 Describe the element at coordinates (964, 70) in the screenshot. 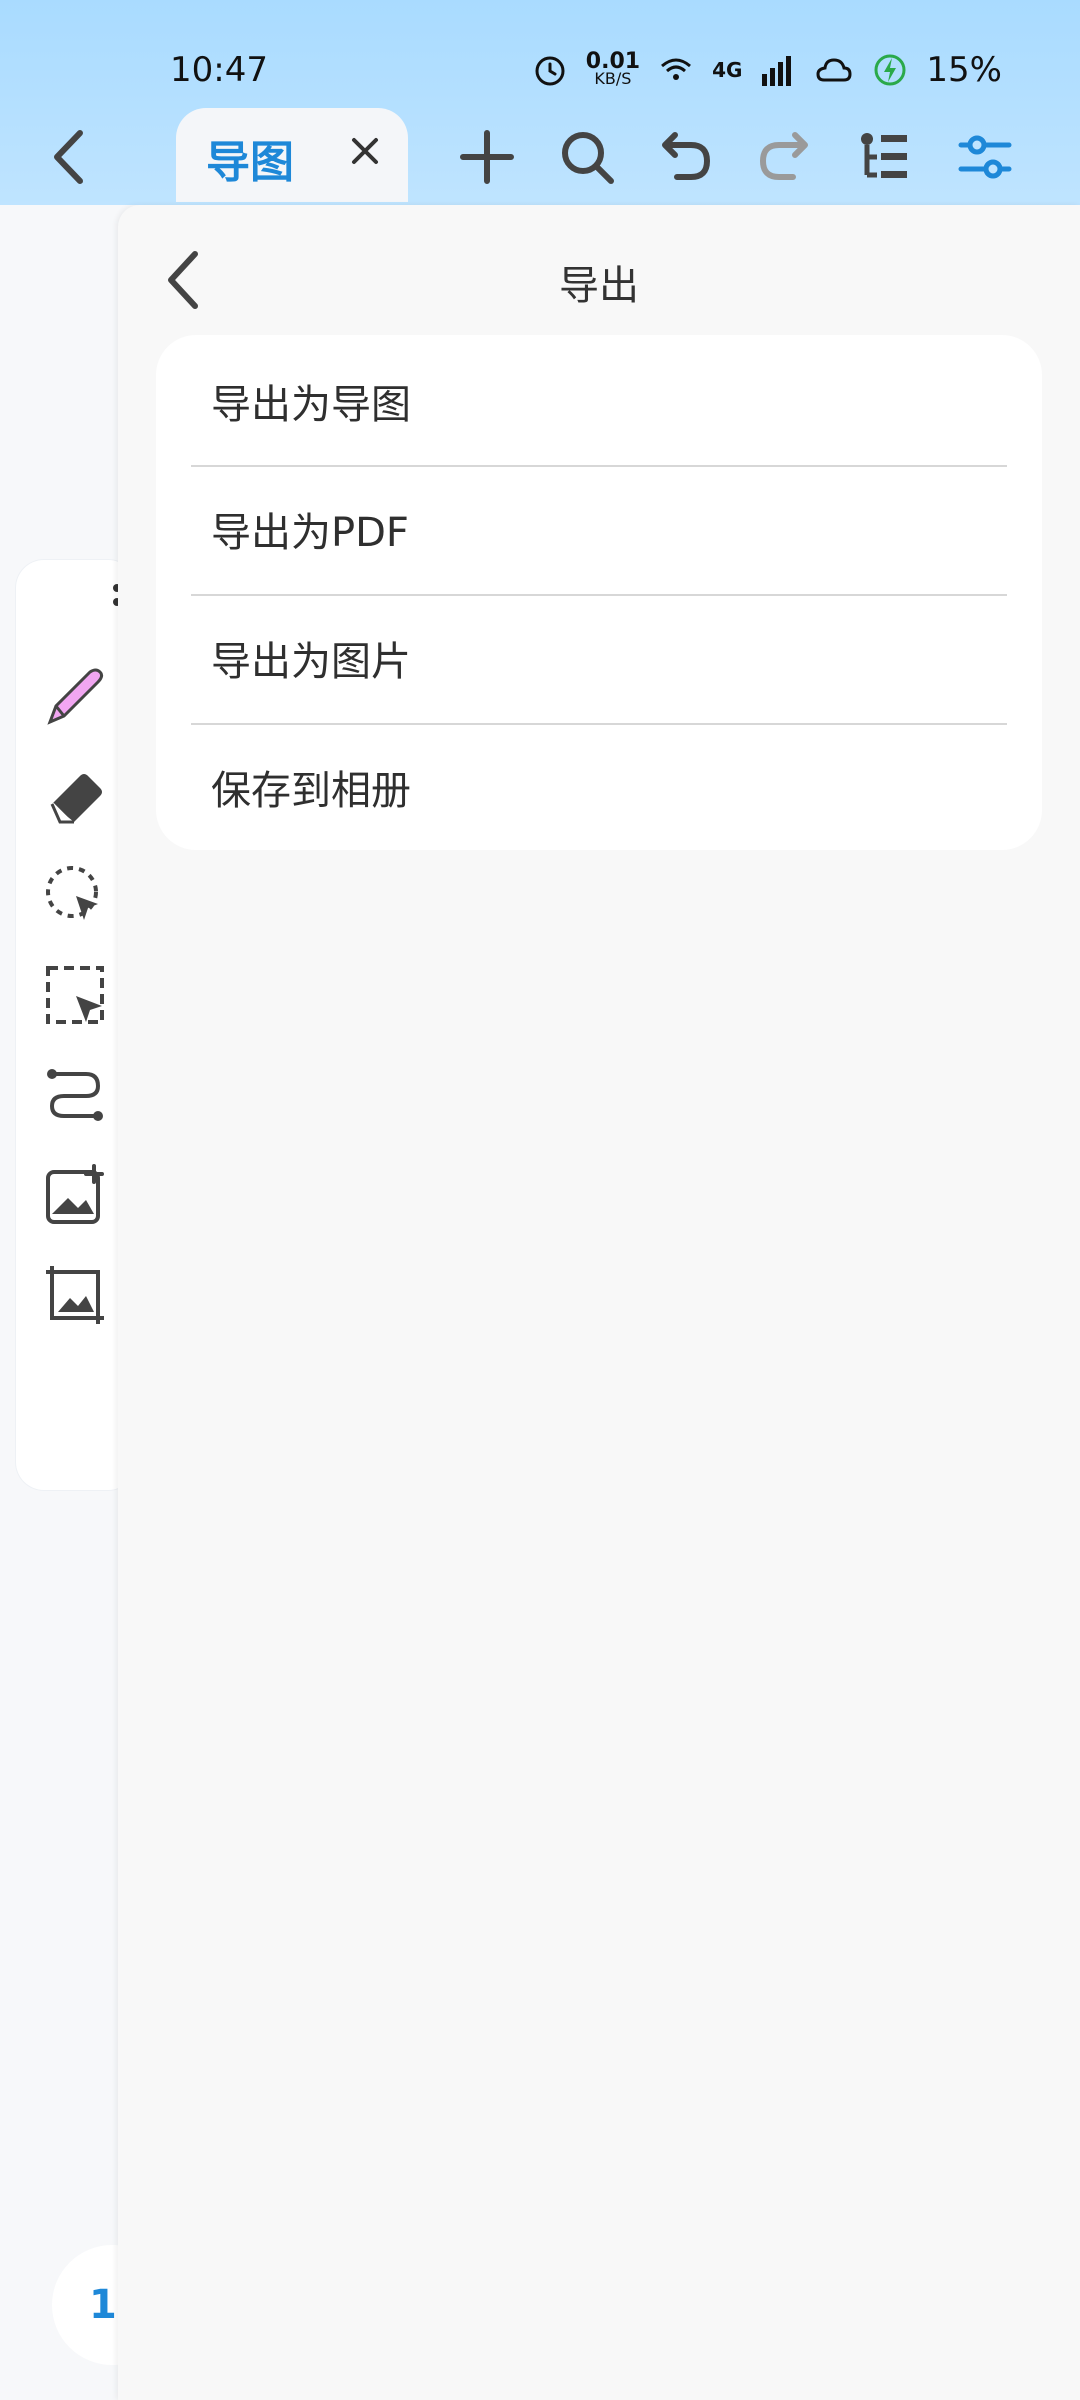

I see `battery-percent: 15%` at that location.